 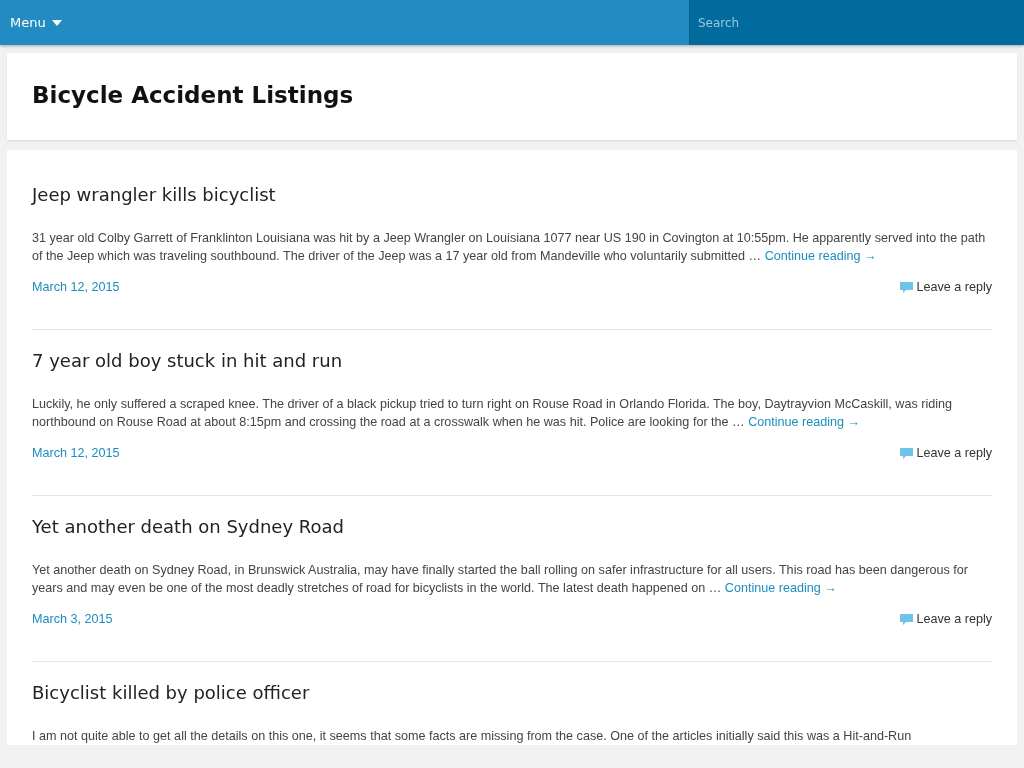 I want to click on caret-icon, so click(x=56, y=22).